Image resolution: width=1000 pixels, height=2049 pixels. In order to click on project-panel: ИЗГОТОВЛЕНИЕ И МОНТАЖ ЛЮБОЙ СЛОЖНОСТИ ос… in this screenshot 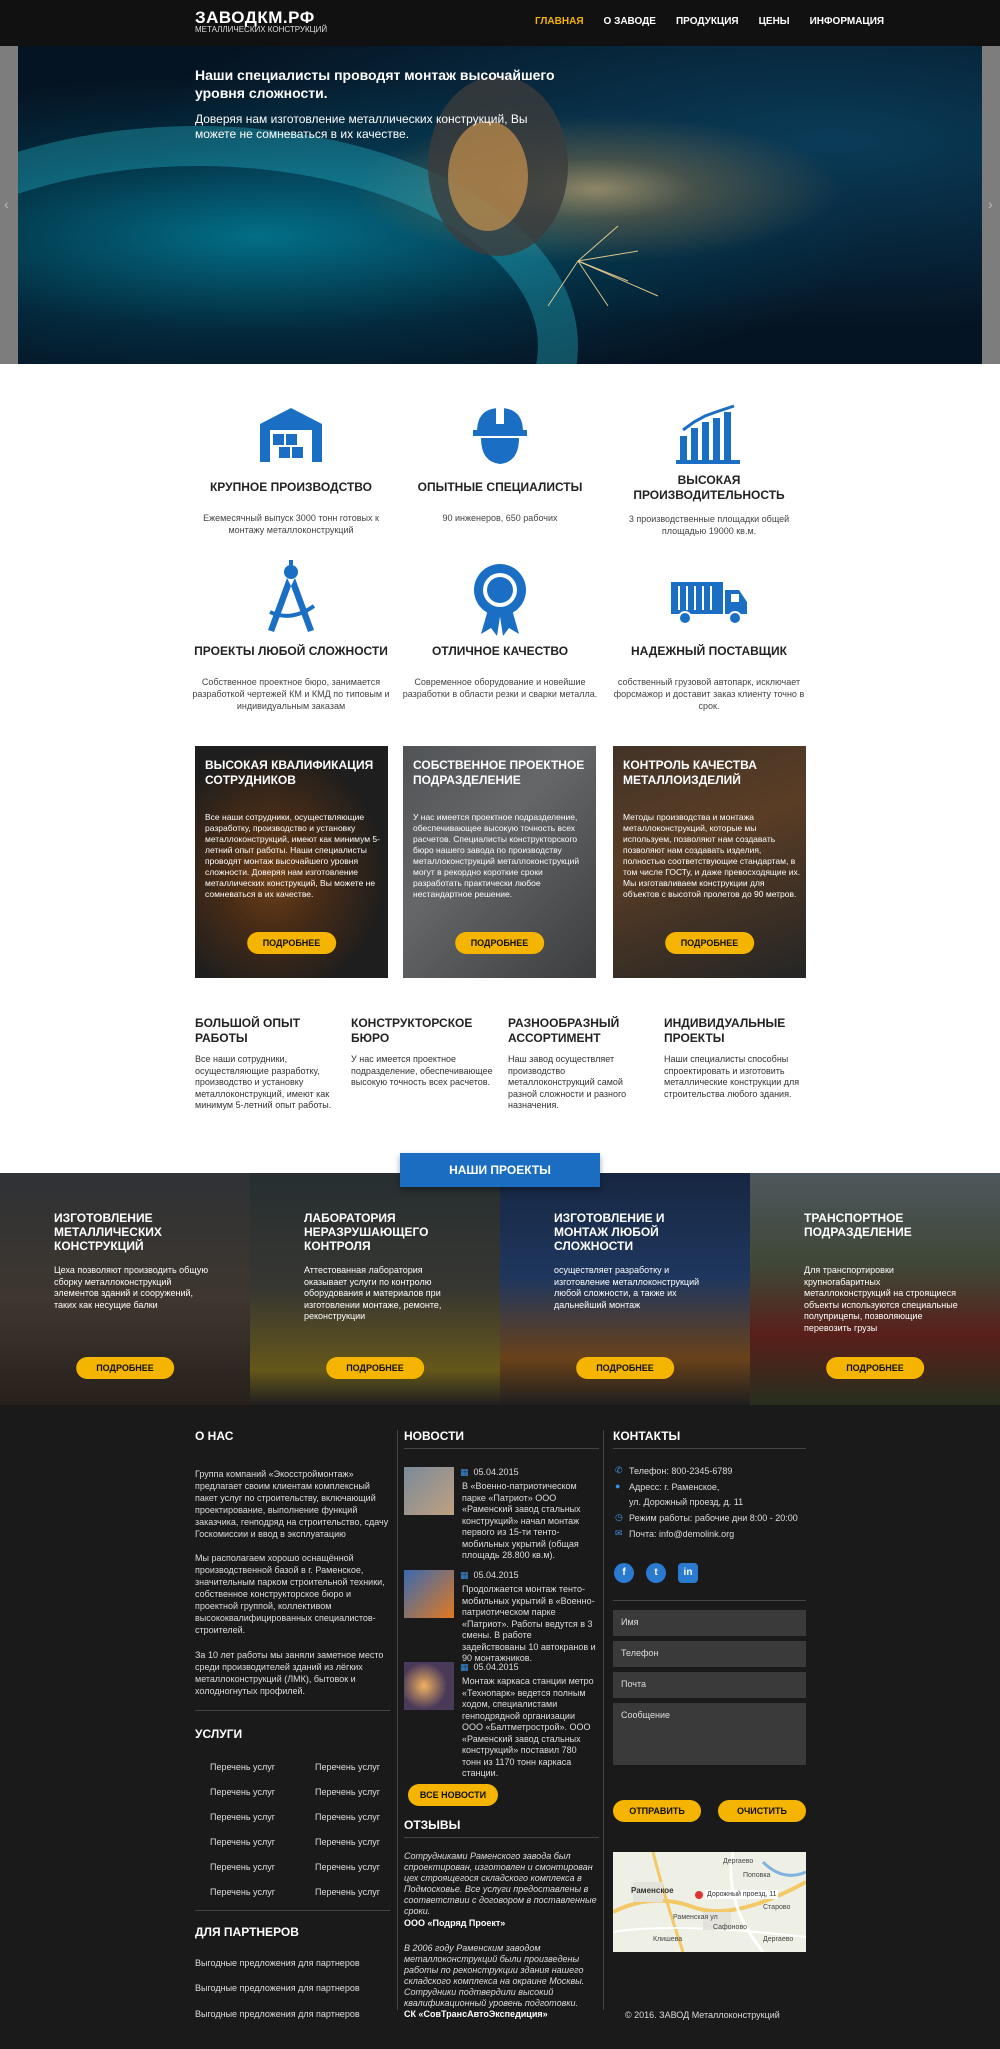, I will do `click(625, 1289)`.